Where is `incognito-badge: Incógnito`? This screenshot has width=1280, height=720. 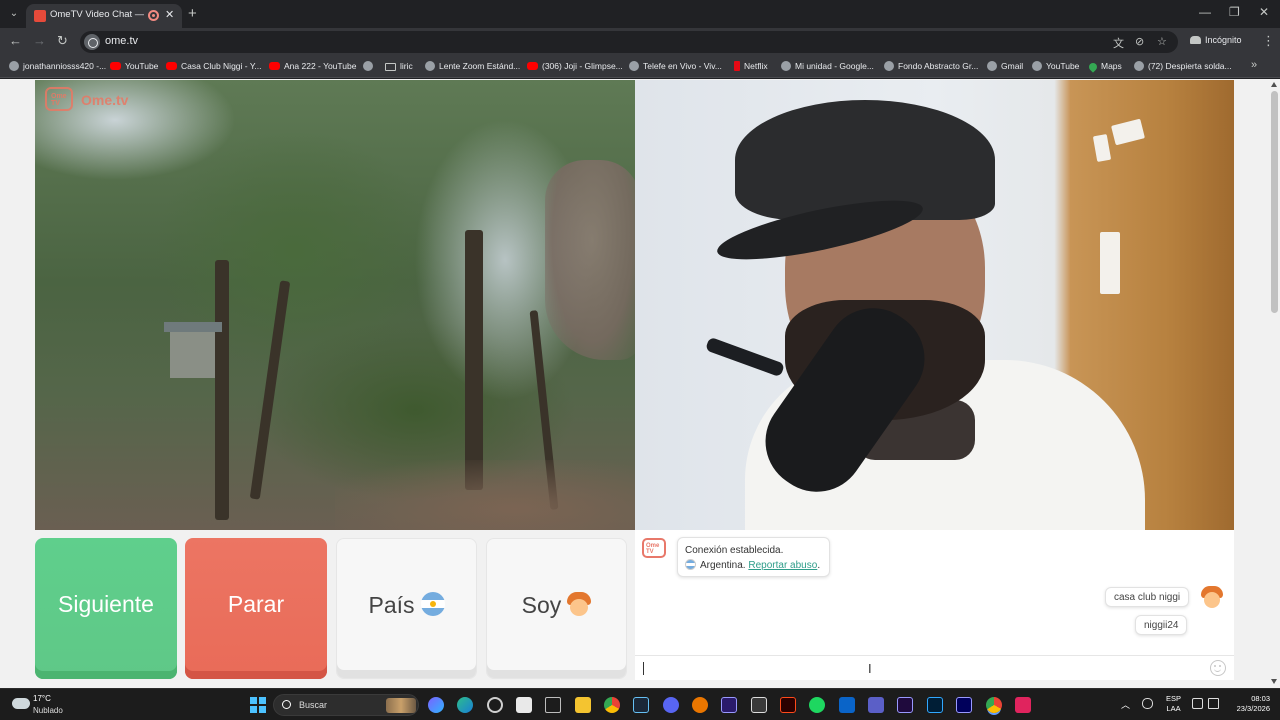
incognito-badge: Incógnito is located at coordinates (1216, 40).